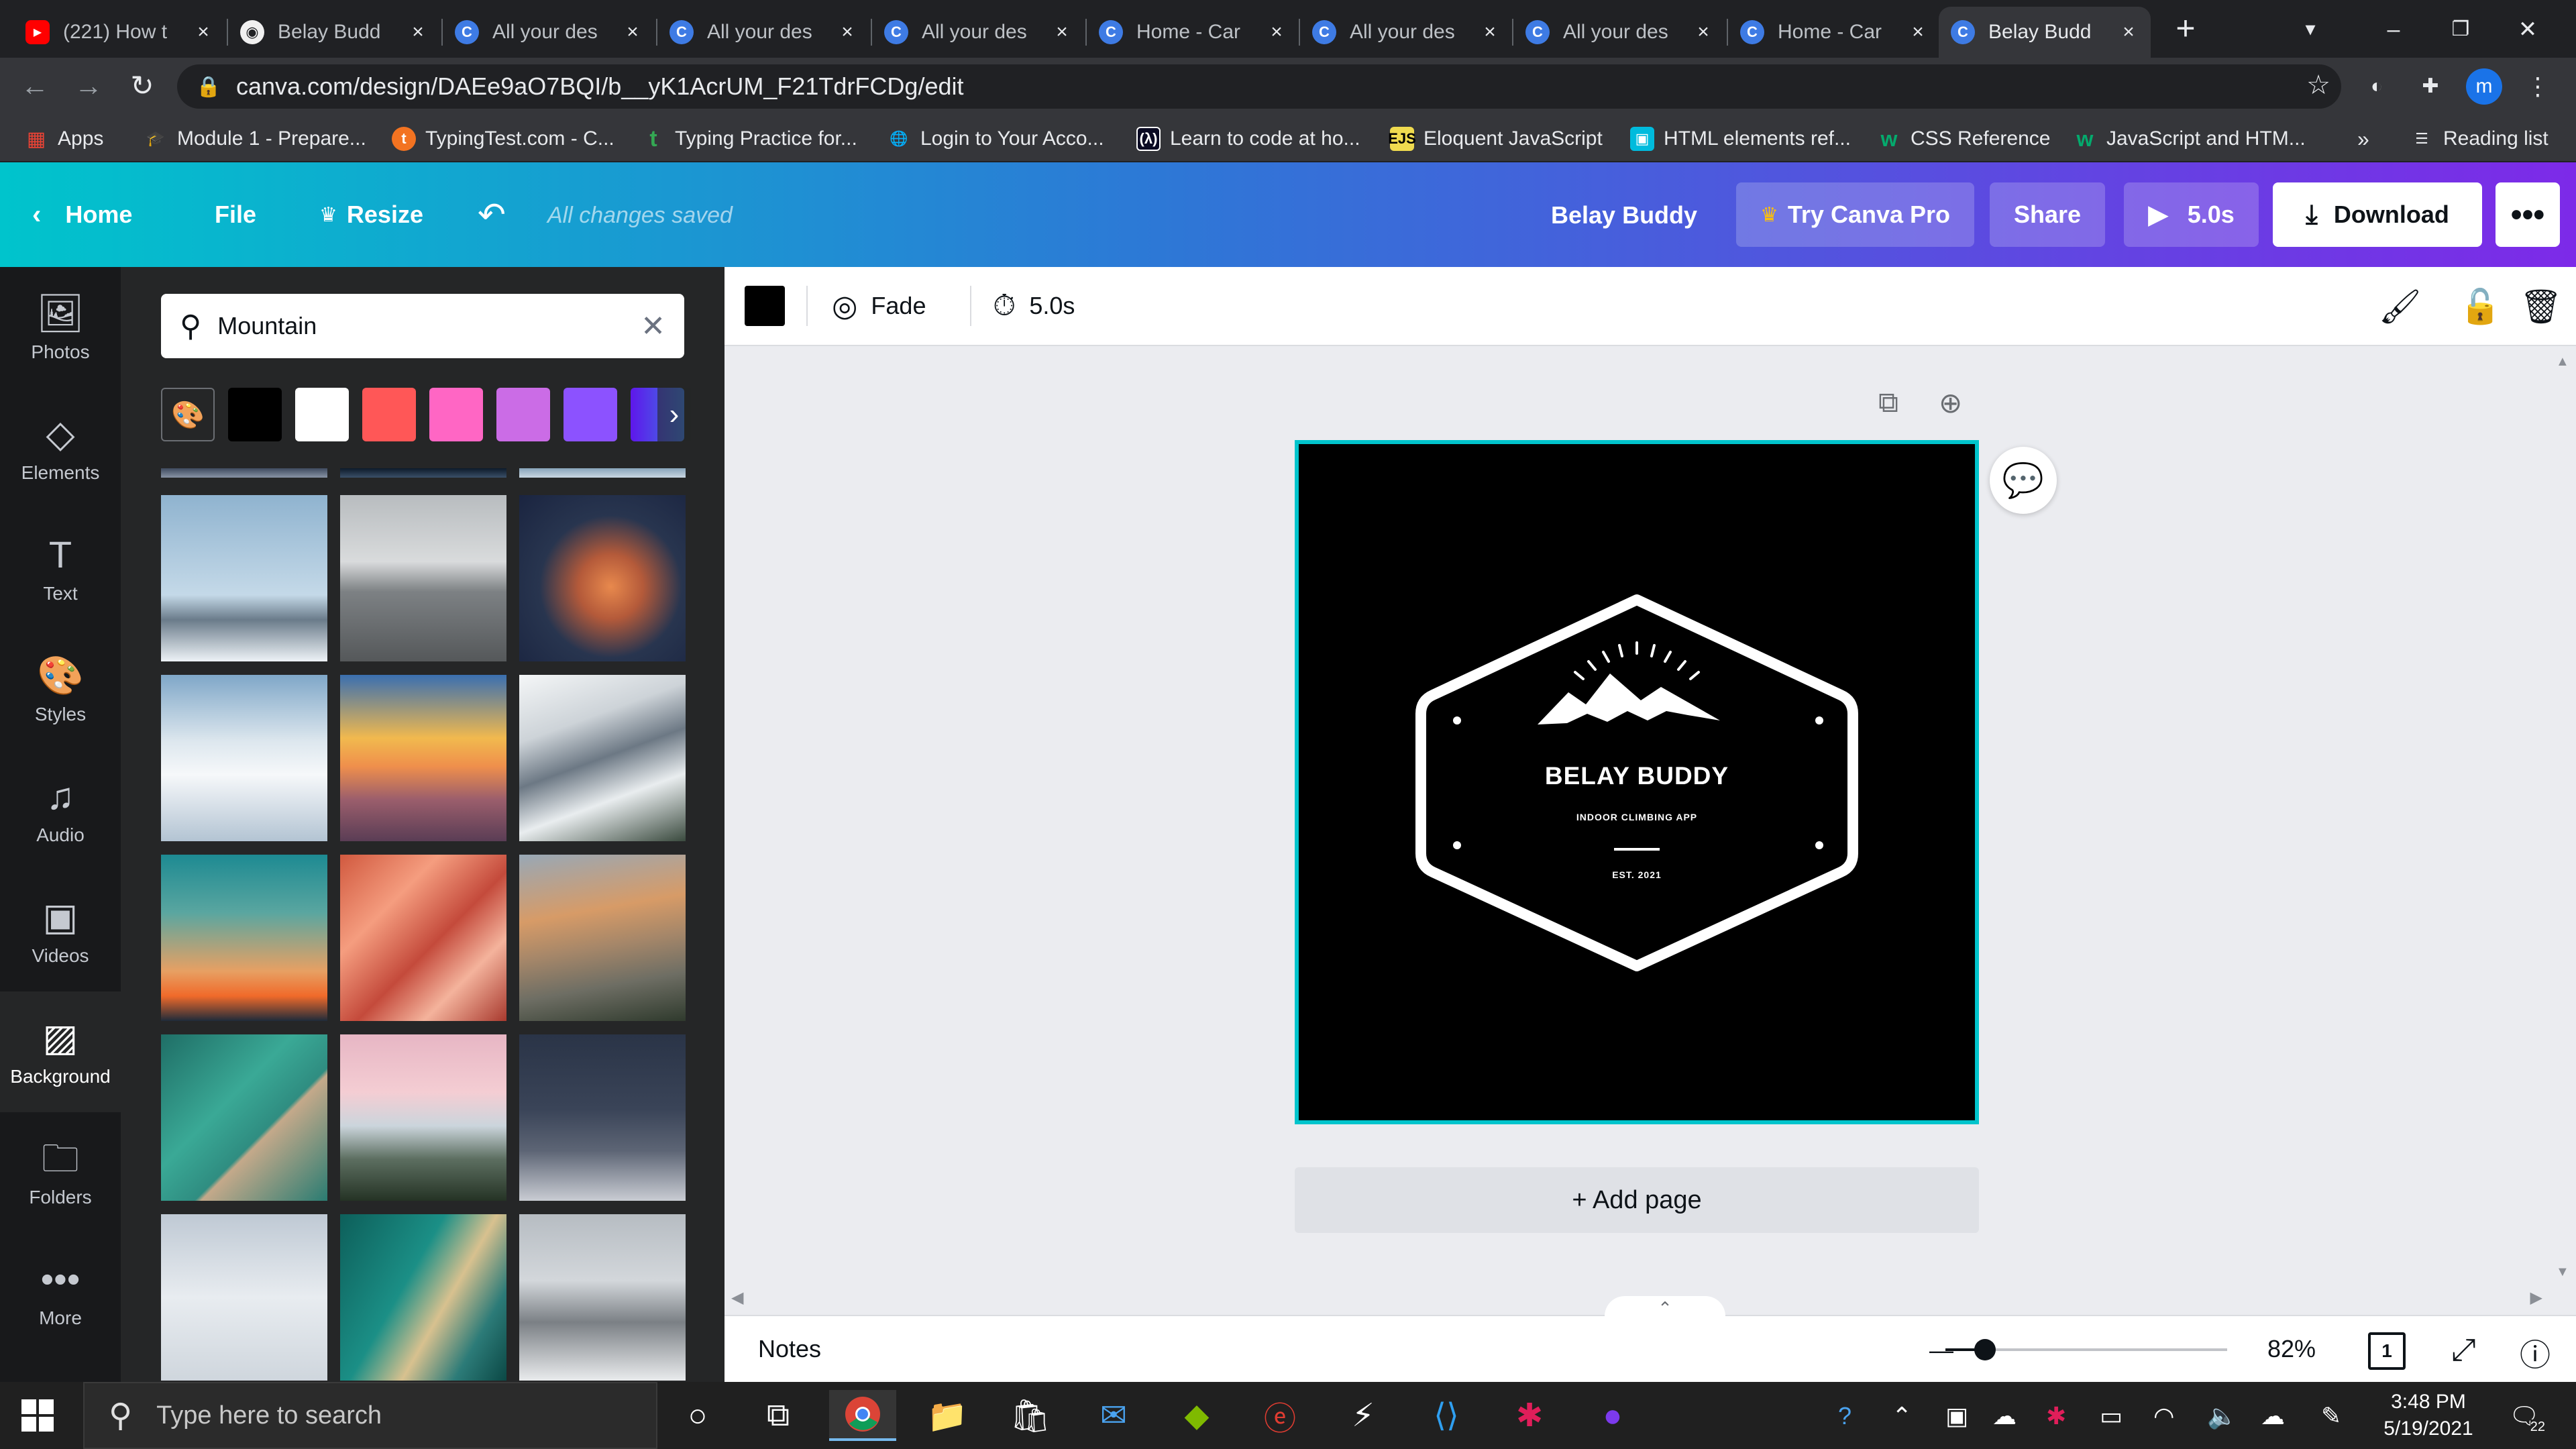 The width and height of the screenshot is (2576, 1449). Describe the element at coordinates (2222, 1416) in the screenshot. I see `volume-icon: 🔈` at that location.